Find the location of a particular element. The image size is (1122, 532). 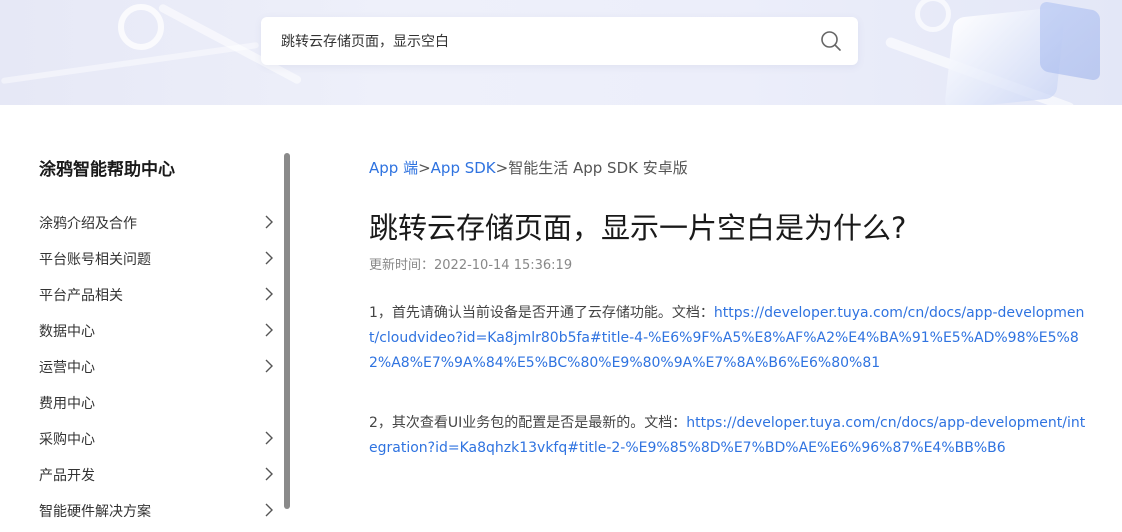

search-box is located at coordinates (559, 41).